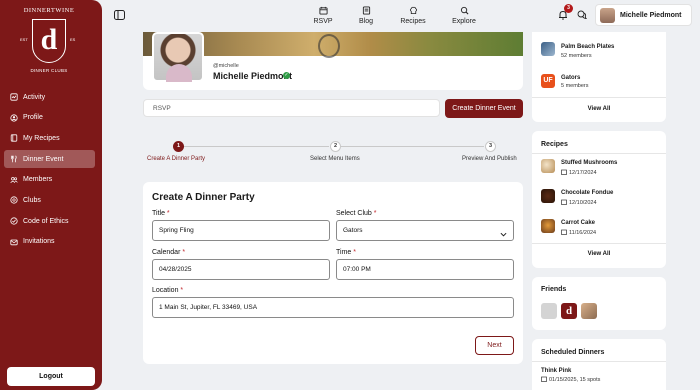 The width and height of the screenshot is (700, 390). Describe the element at coordinates (464, 21) in the screenshot. I see `tab-label: Explore` at that location.